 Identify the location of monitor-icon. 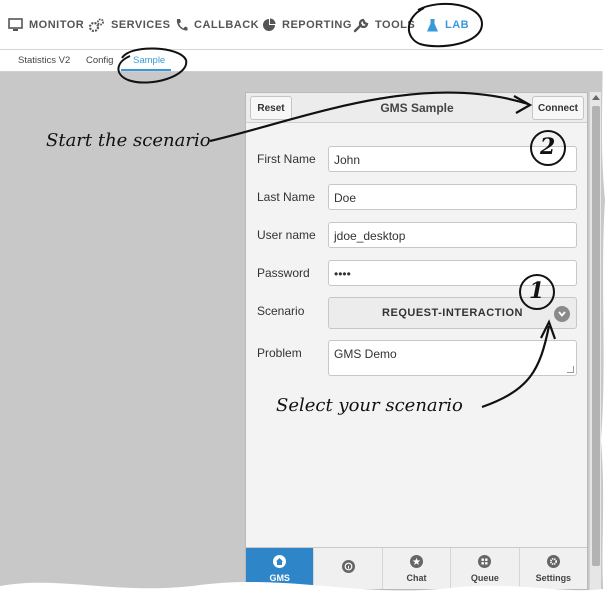
(15, 24).